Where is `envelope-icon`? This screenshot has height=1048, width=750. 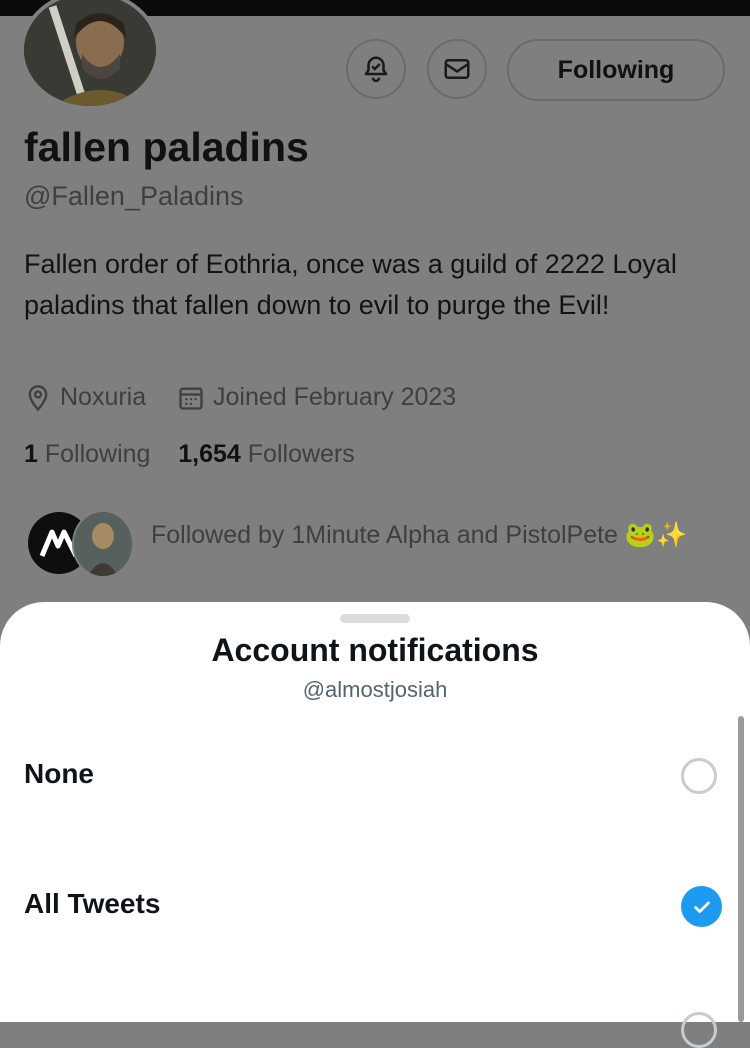 envelope-icon is located at coordinates (457, 69).